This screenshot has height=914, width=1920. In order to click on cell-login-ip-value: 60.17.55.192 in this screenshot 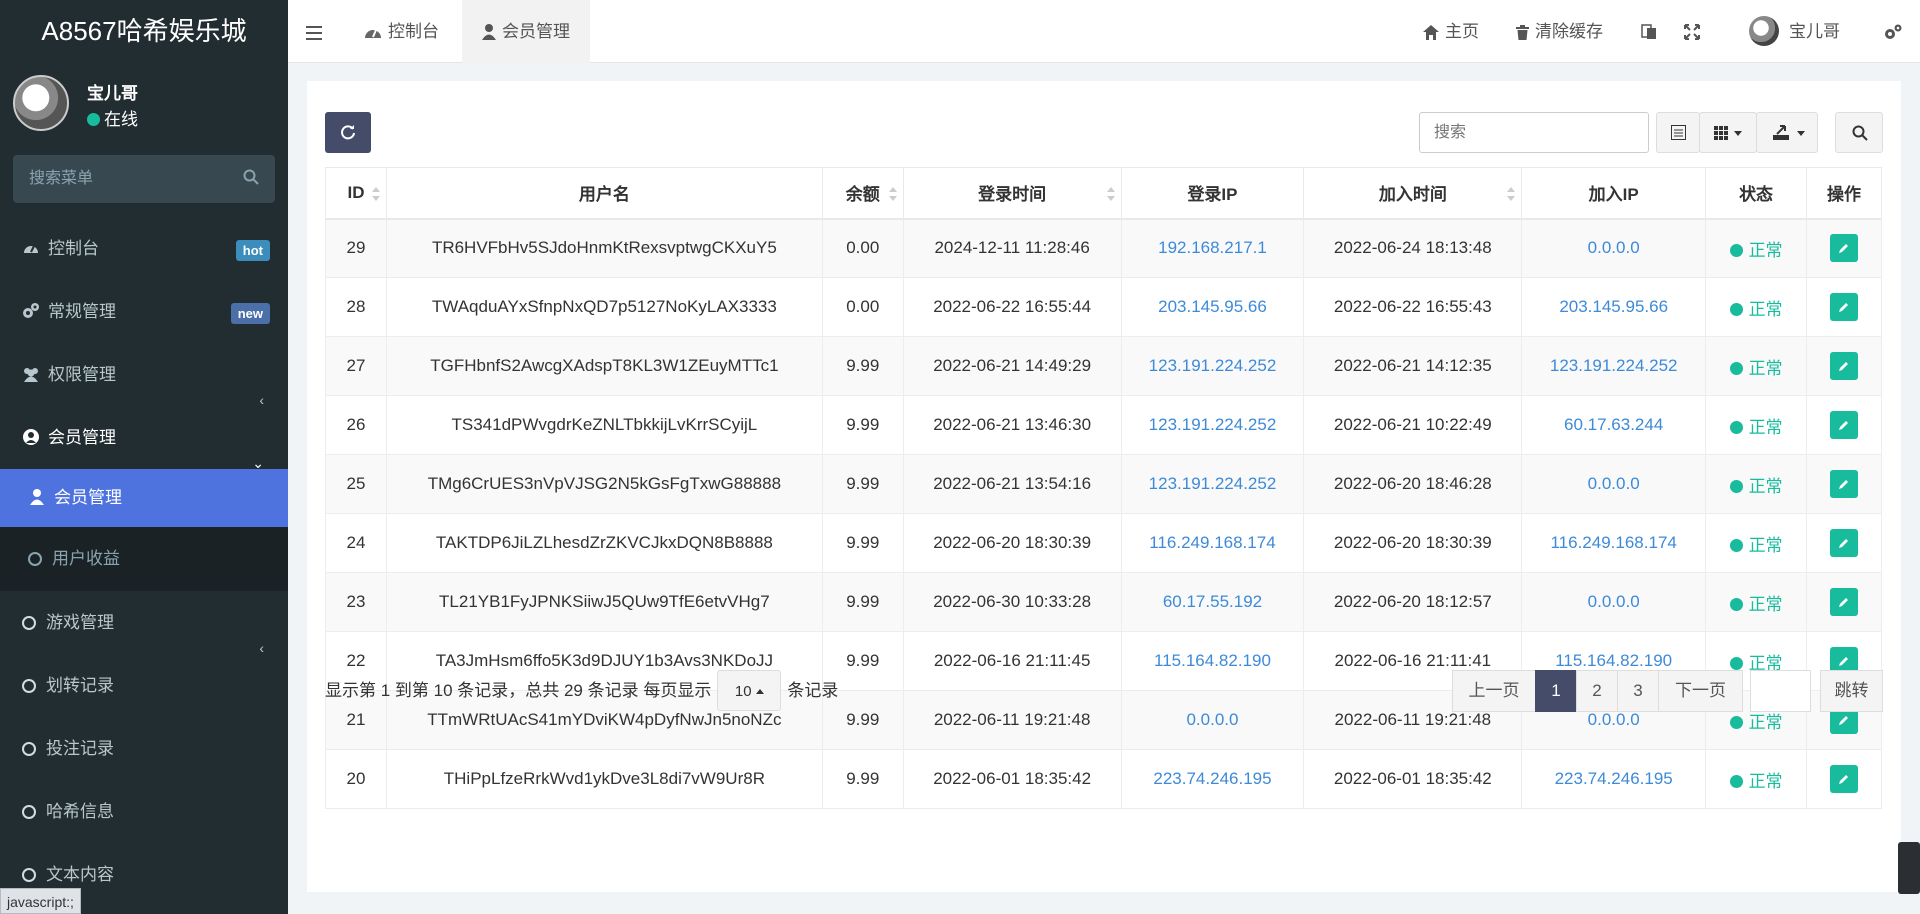, I will do `click(1212, 601)`.